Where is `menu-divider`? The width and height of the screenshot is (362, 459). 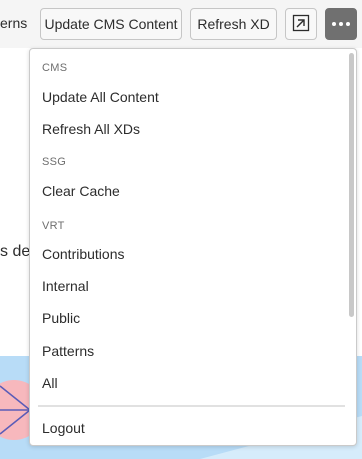 menu-divider is located at coordinates (191, 406).